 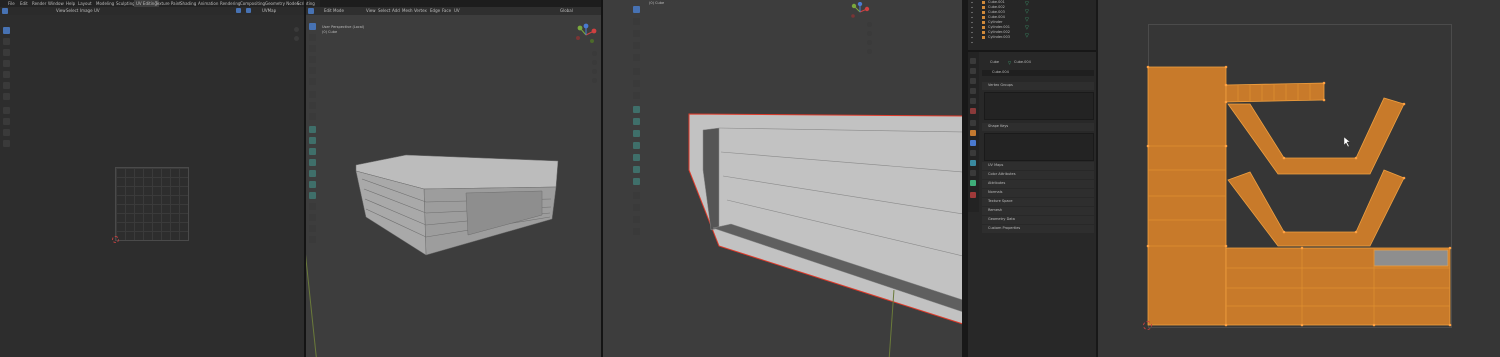 I want to click on uv-menu-image: Image, so click(x=86, y=10).